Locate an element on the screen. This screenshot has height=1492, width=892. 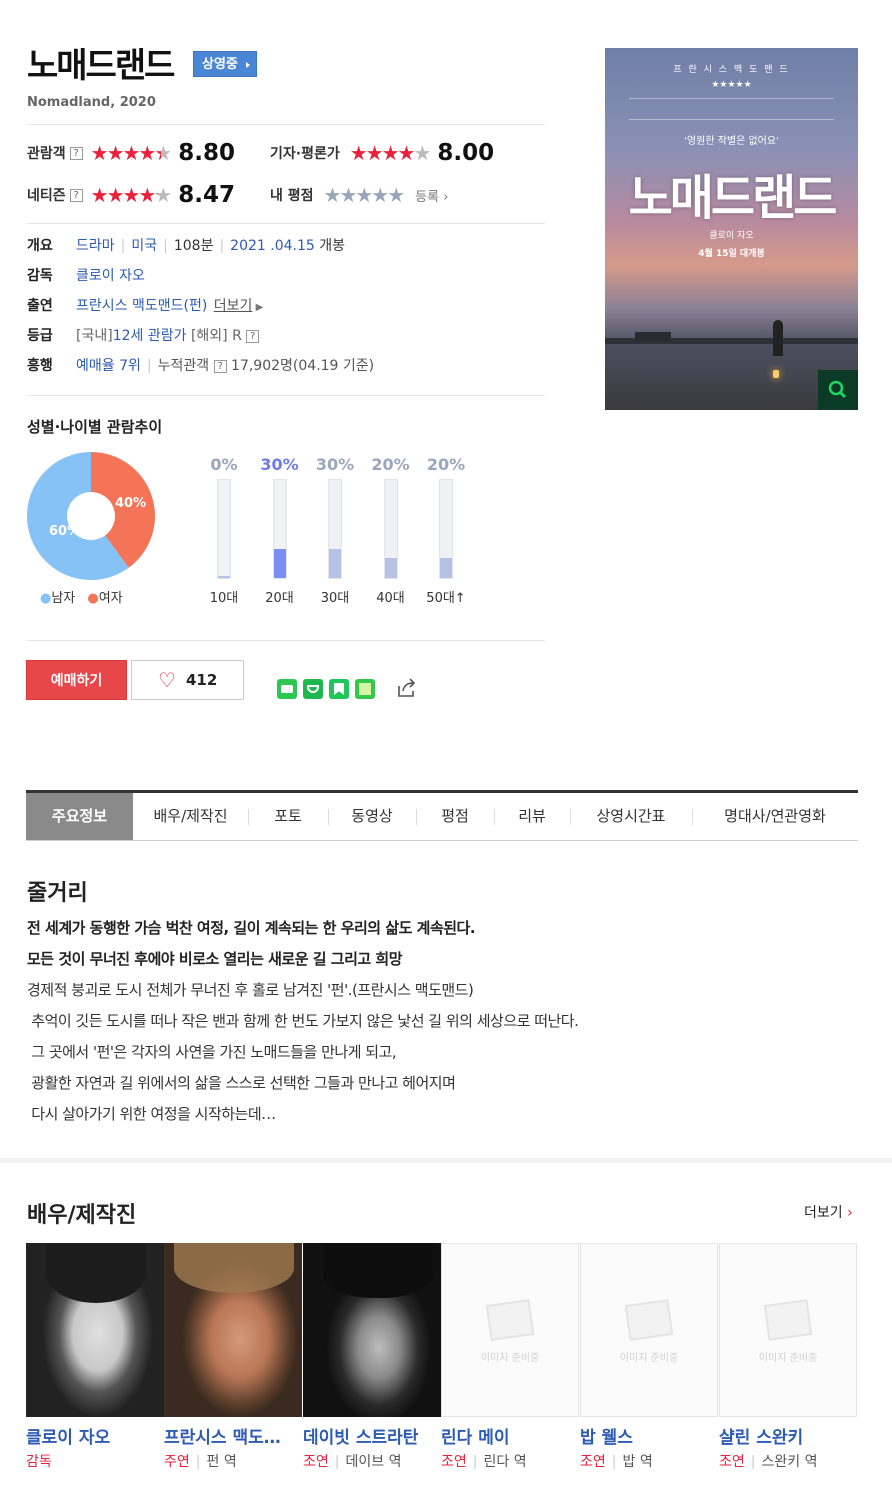
tab-cast-crew: 배우/제작진 is located at coordinates (190, 816).